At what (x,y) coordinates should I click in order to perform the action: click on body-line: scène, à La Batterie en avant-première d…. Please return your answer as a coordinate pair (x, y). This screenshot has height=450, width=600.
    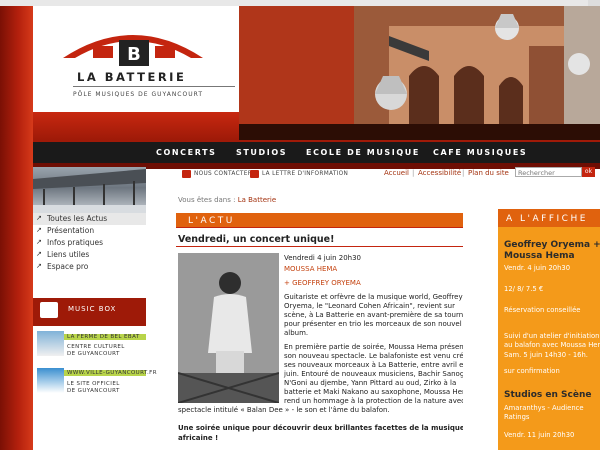
    Looking at the image, I should click on (379, 315).